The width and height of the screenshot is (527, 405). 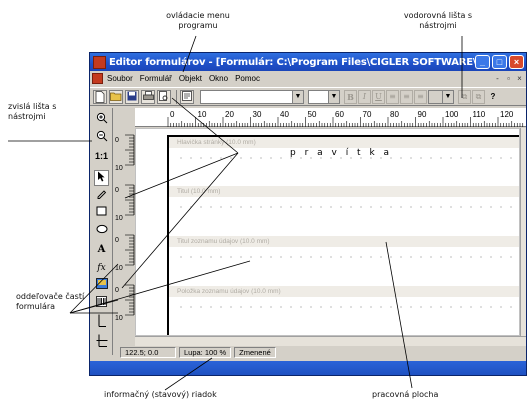 What do you see at coordinates (478, 96) in the screenshot?
I see `paste-format-icon: ⧉` at bounding box center [478, 96].